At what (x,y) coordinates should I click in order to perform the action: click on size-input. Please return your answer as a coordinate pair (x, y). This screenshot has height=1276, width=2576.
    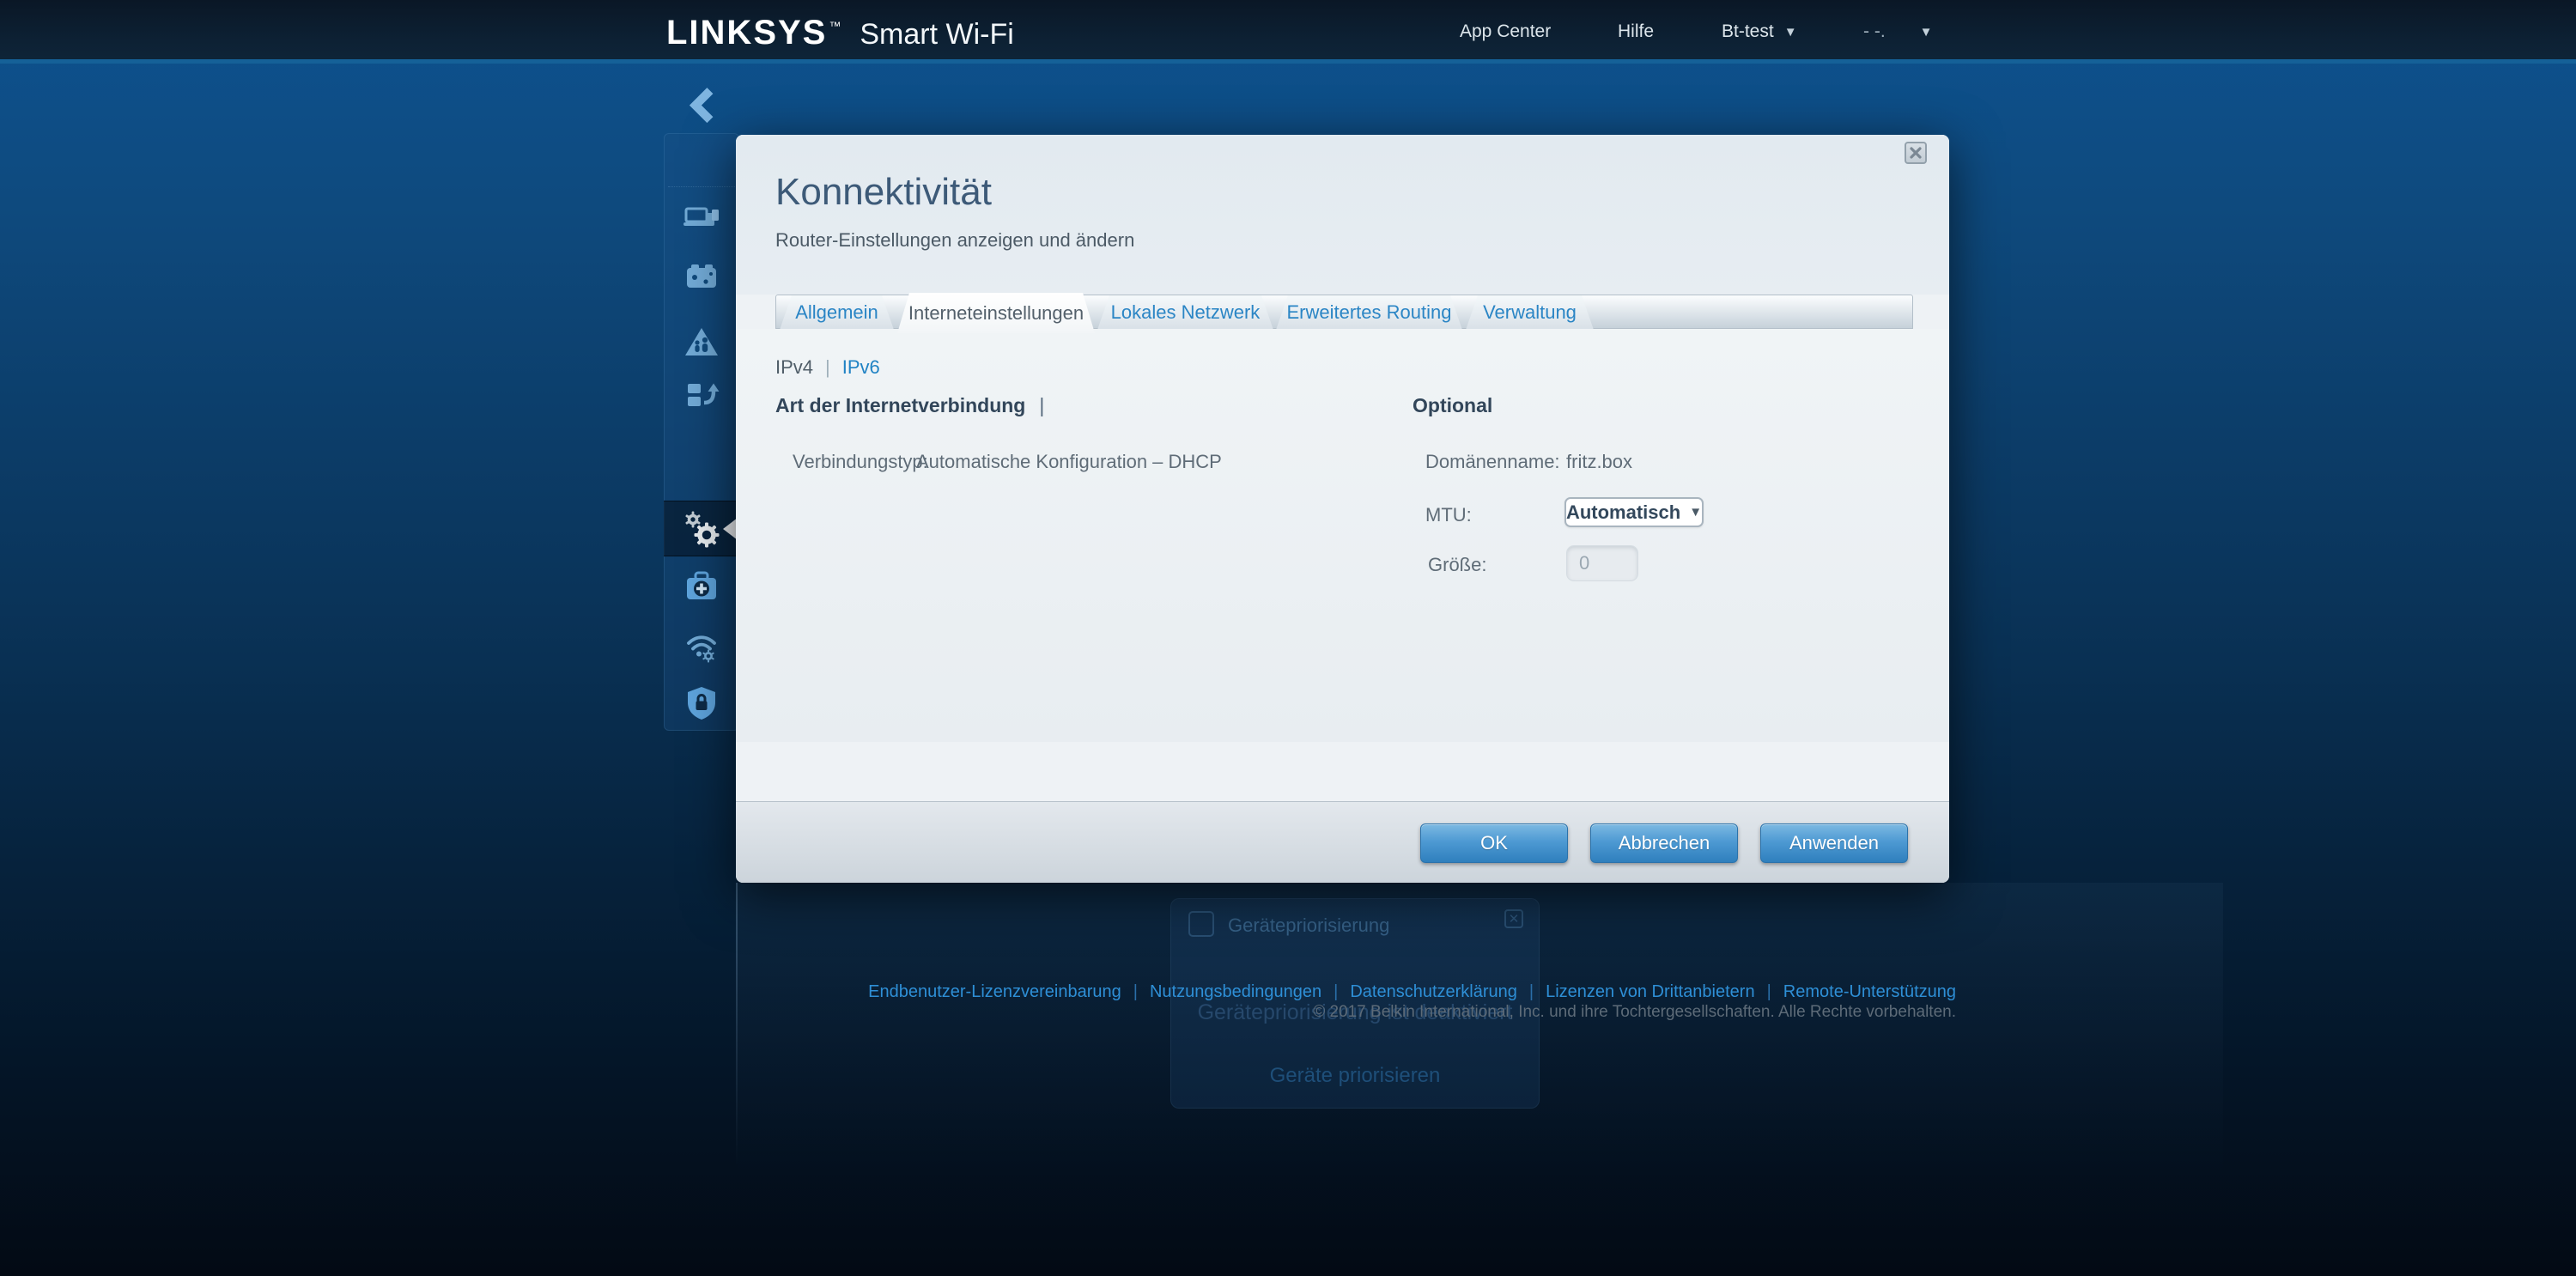
    Looking at the image, I should click on (1602, 563).